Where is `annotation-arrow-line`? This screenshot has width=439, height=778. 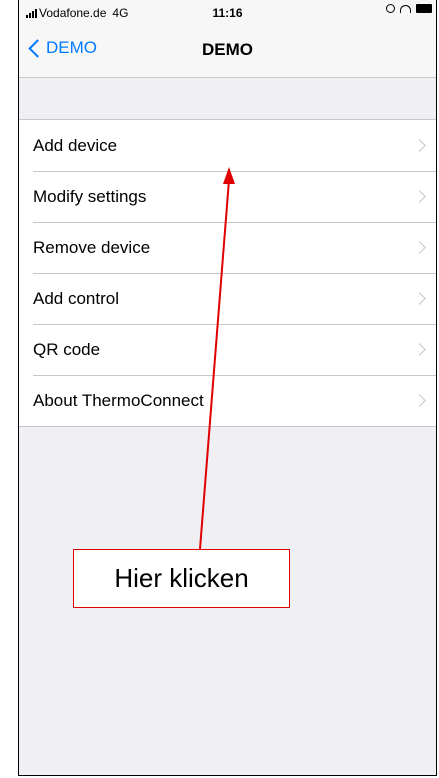
annotation-arrow-line is located at coordinates (214, 364).